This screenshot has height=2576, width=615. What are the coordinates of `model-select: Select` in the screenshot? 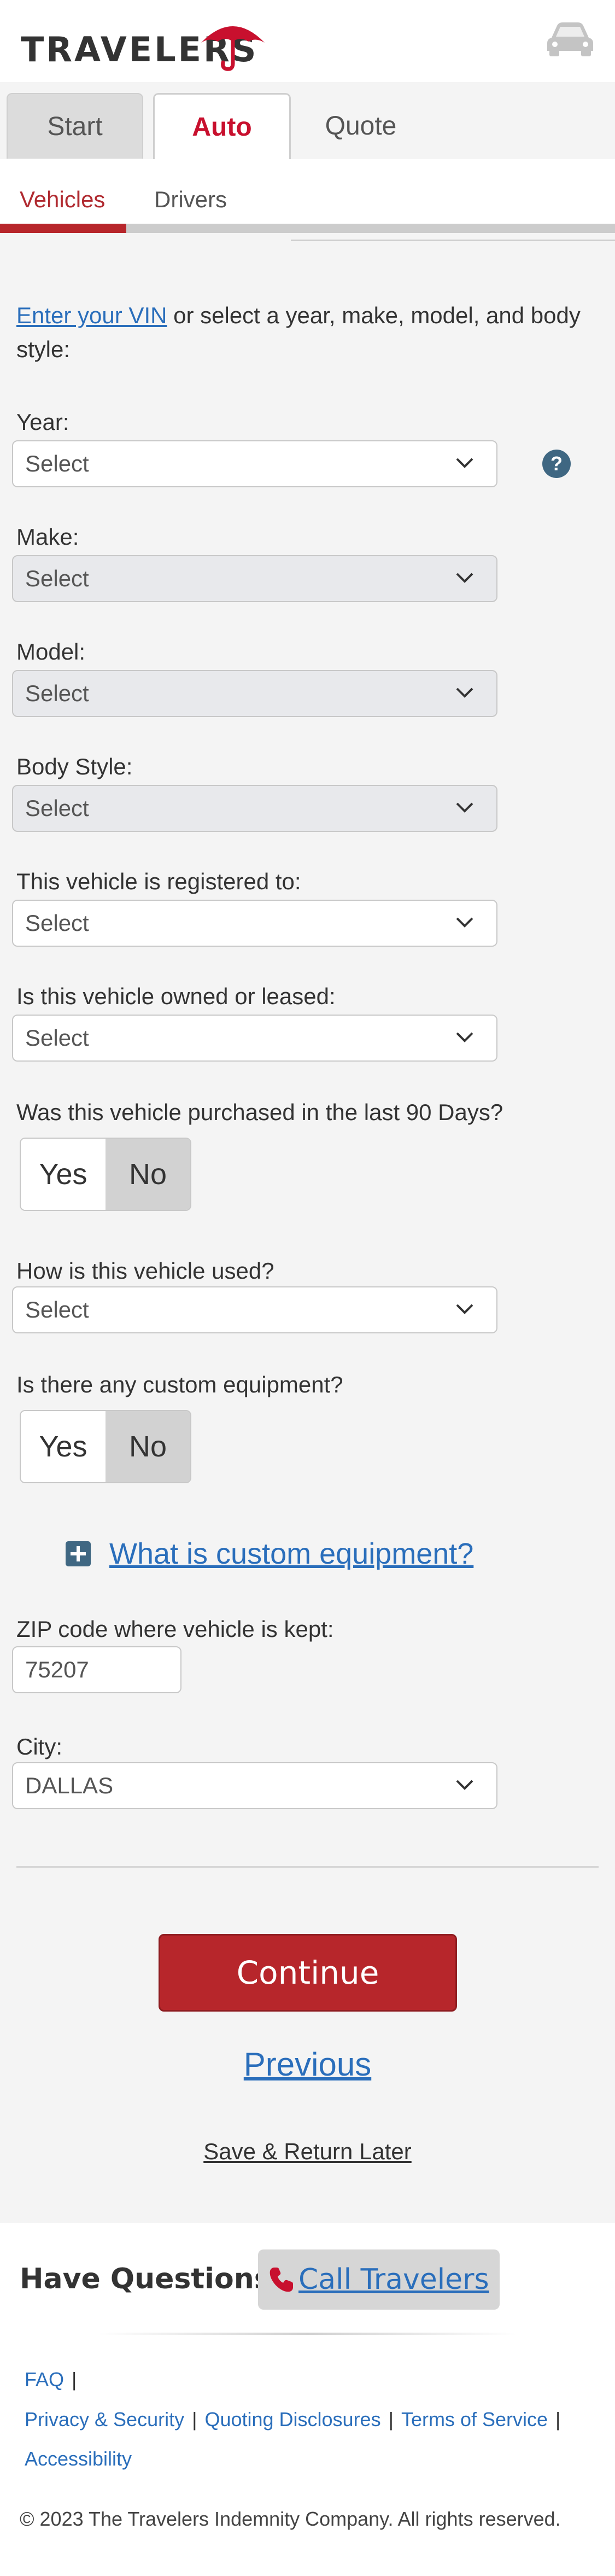 It's located at (254, 694).